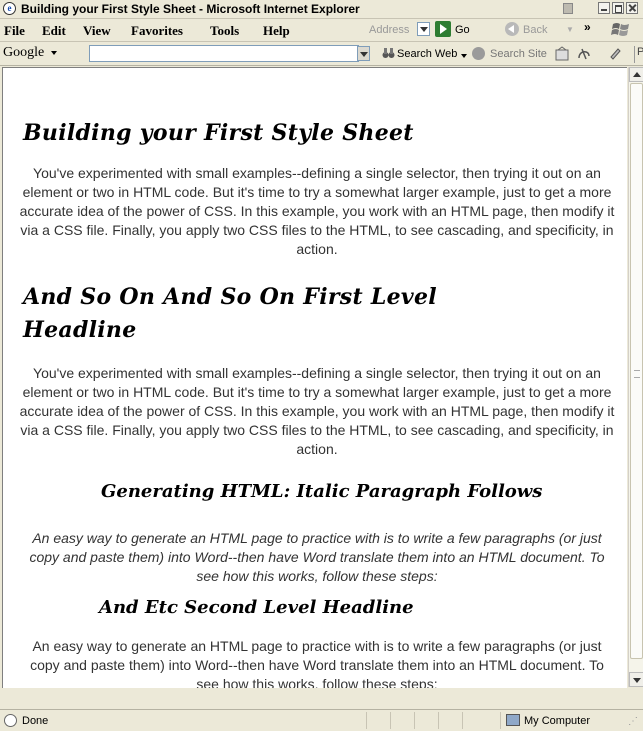  Describe the element at coordinates (632, 8) in the screenshot. I see `close-button` at that location.